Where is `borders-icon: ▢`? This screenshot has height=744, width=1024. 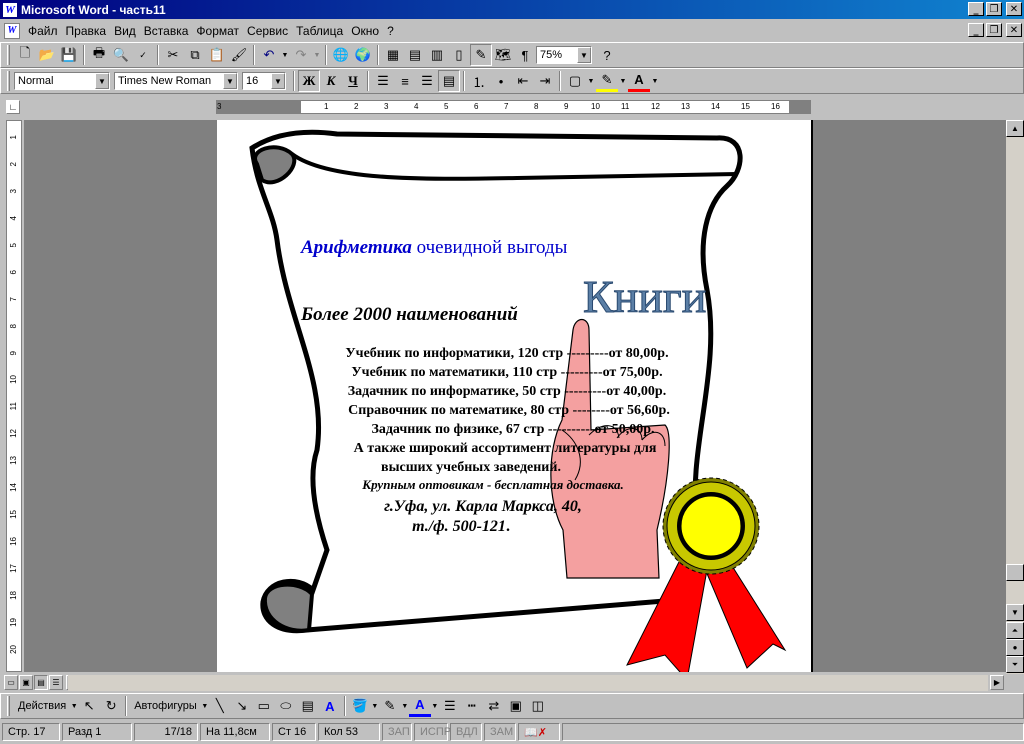 borders-icon: ▢ is located at coordinates (575, 81).